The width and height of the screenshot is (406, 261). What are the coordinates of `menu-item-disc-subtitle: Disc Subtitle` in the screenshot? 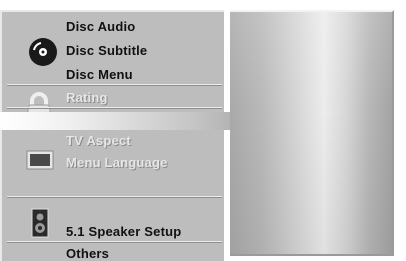 It's located at (106, 50).